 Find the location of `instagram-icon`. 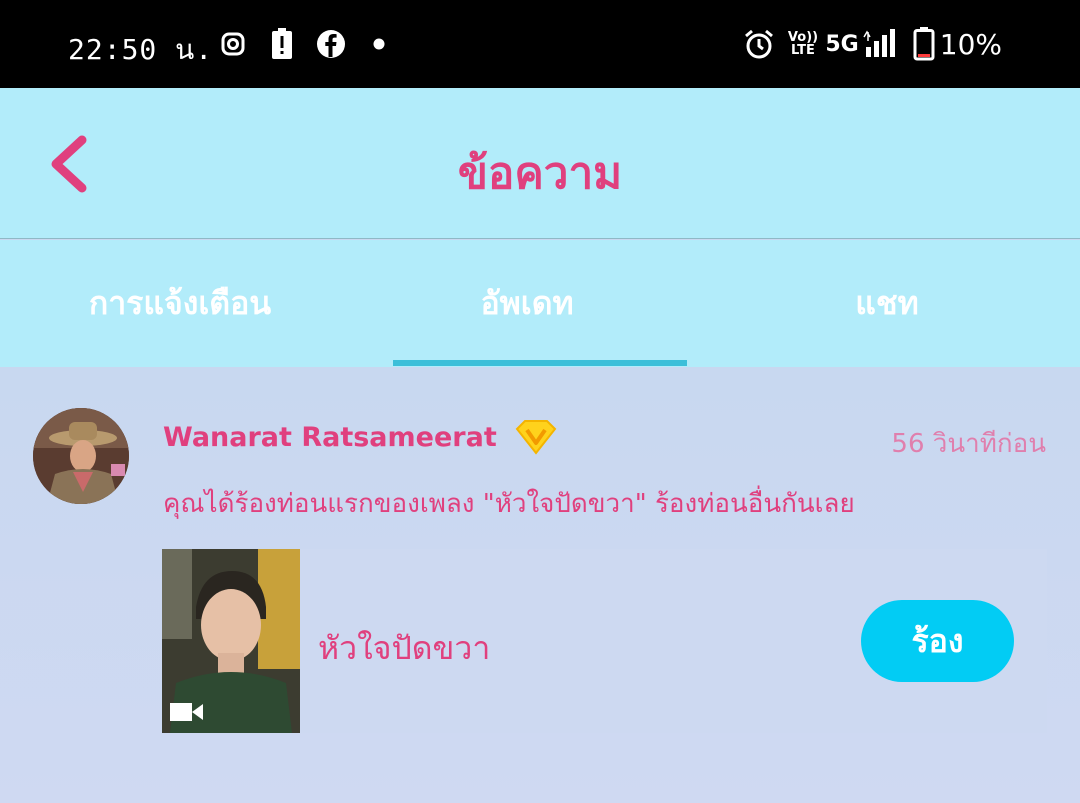

instagram-icon is located at coordinates (233, 44).